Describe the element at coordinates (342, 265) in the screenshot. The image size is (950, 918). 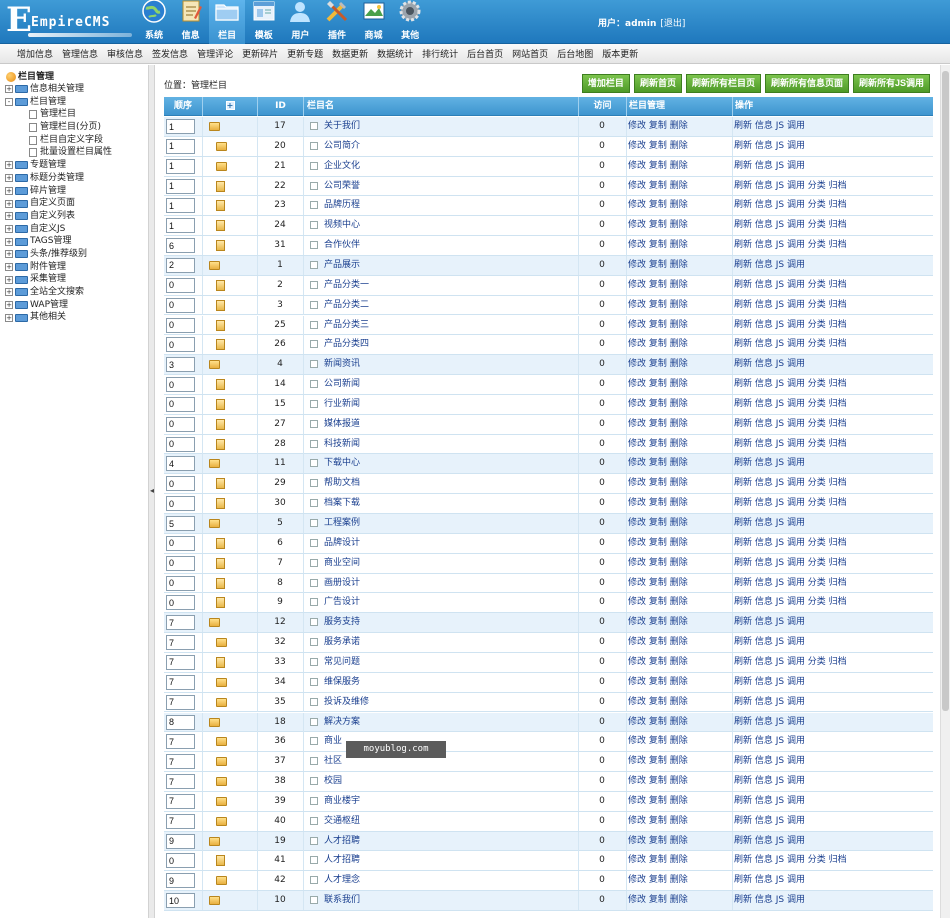
I see `column-name-link: 产品展示` at that location.